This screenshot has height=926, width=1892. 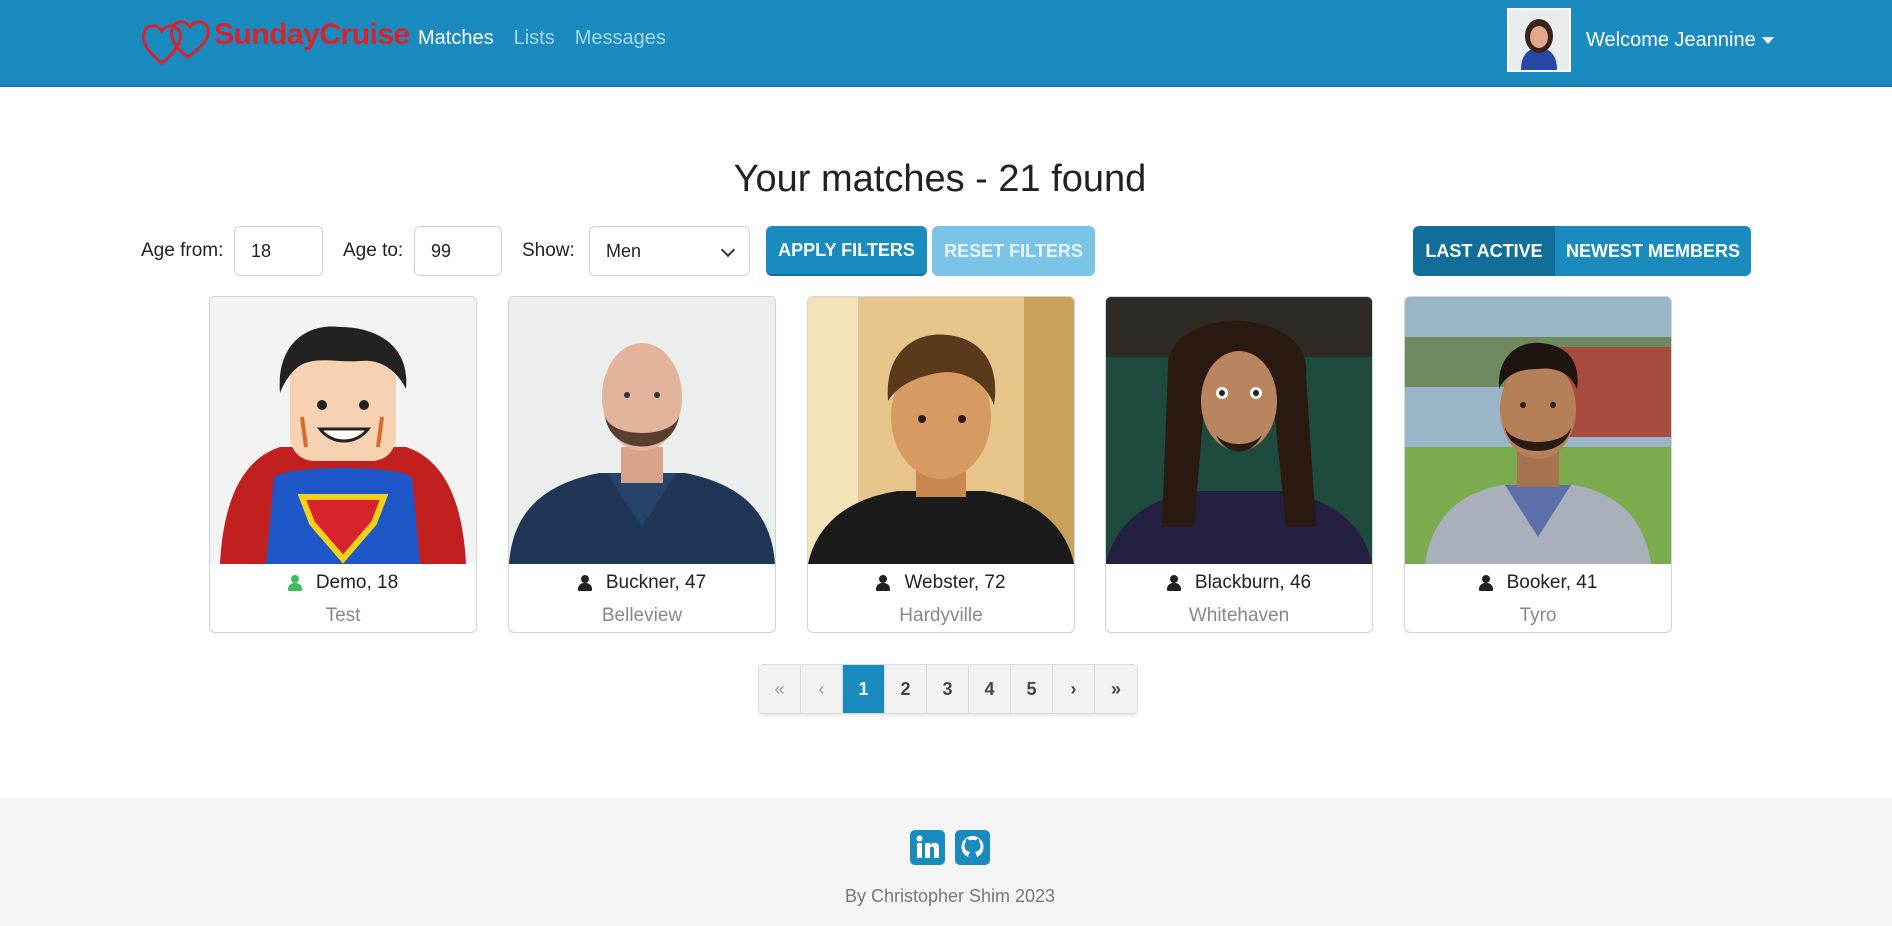 What do you see at coordinates (822, 689) in the screenshot?
I see `prev-page-button: ‹` at bounding box center [822, 689].